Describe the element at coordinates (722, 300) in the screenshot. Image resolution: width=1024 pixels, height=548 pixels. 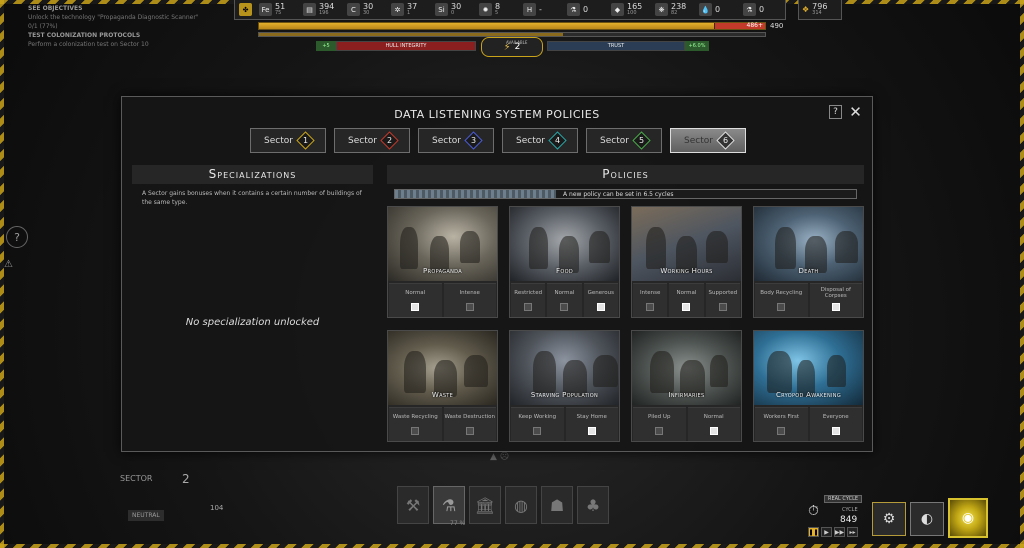
I see `policy-option: Supported` at that location.